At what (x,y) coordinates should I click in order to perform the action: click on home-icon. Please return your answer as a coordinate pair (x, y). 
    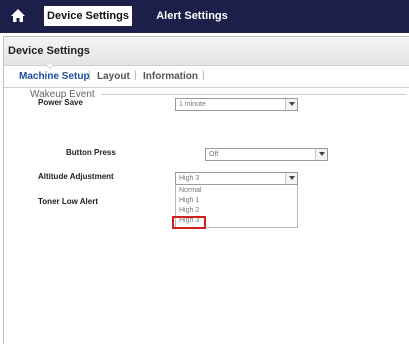
    Looking at the image, I should click on (18, 15).